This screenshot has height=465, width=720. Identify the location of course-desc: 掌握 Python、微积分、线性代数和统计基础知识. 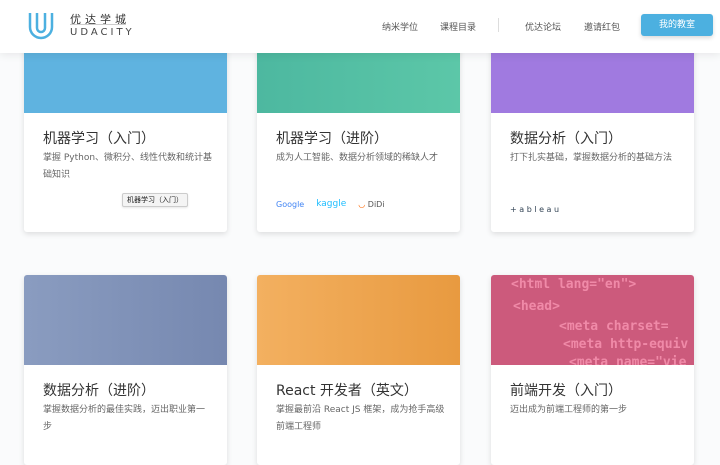
(128, 166).